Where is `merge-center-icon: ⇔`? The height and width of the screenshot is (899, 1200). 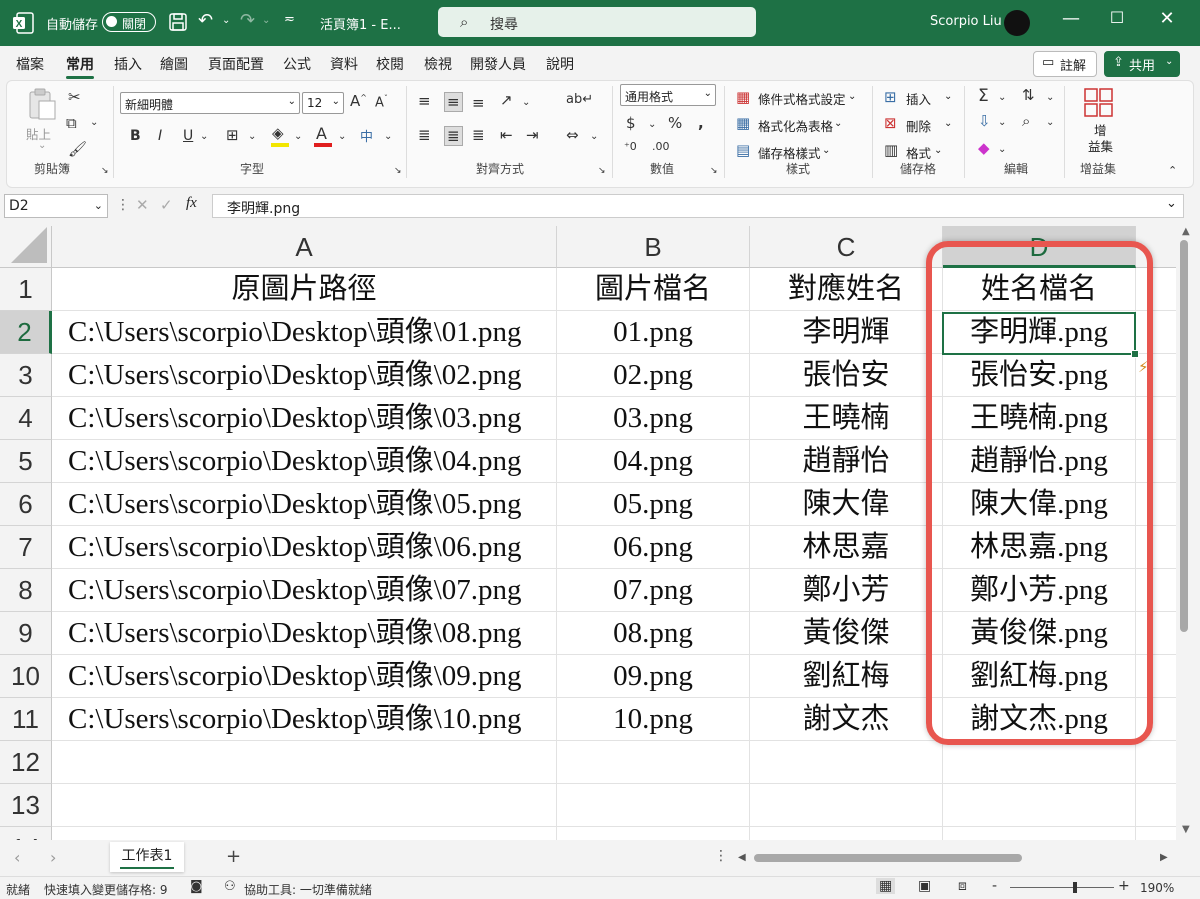
merge-center-icon: ⇔ is located at coordinates (572, 135).